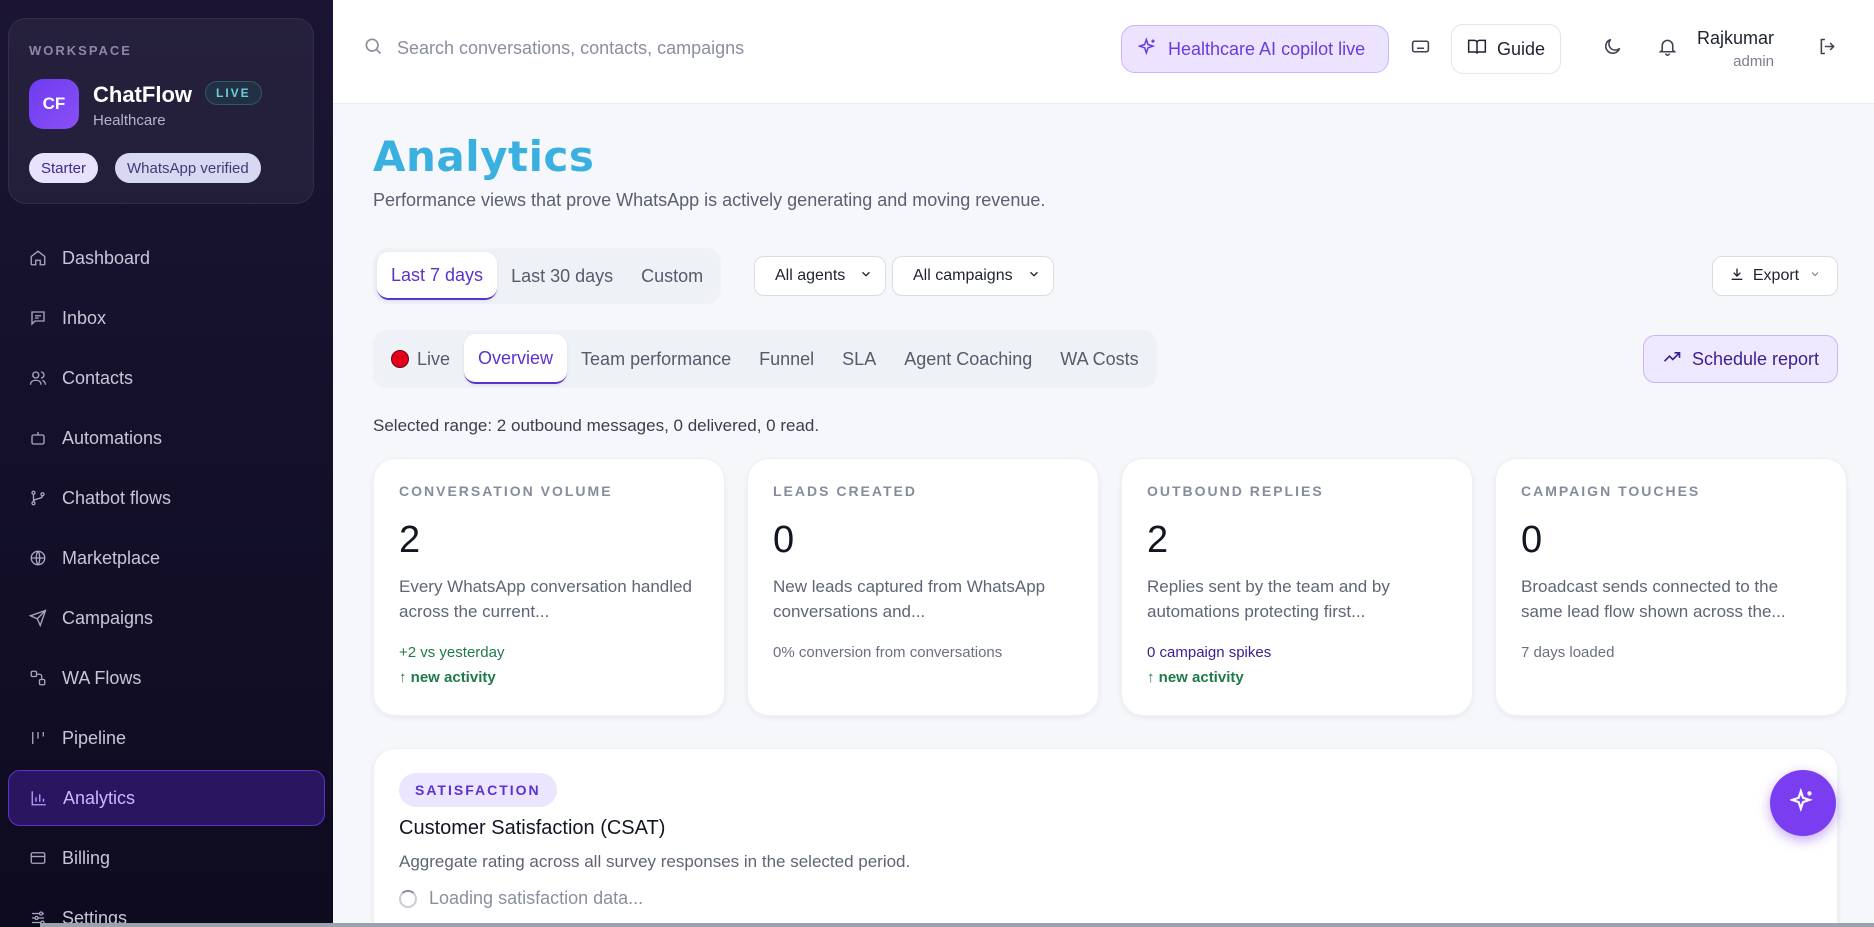 The width and height of the screenshot is (1874, 927). What do you see at coordinates (447, 677) in the screenshot?
I see `card-activity: ↑ new activity` at bounding box center [447, 677].